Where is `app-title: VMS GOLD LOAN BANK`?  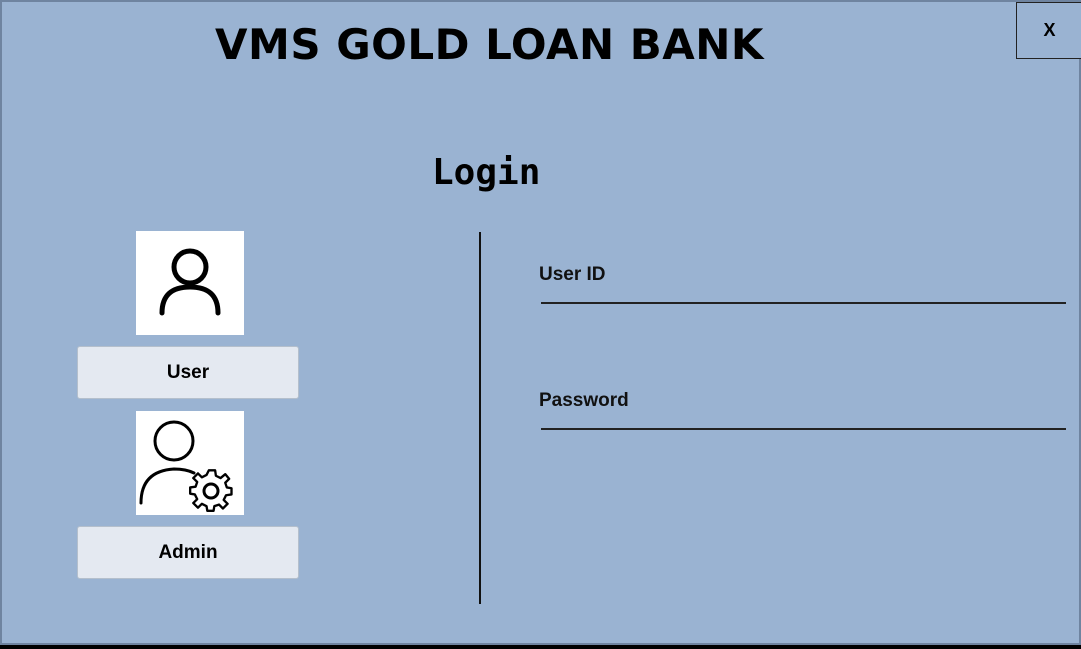 app-title: VMS GOLD LOAN BANK is located at coordinates (489, 44).